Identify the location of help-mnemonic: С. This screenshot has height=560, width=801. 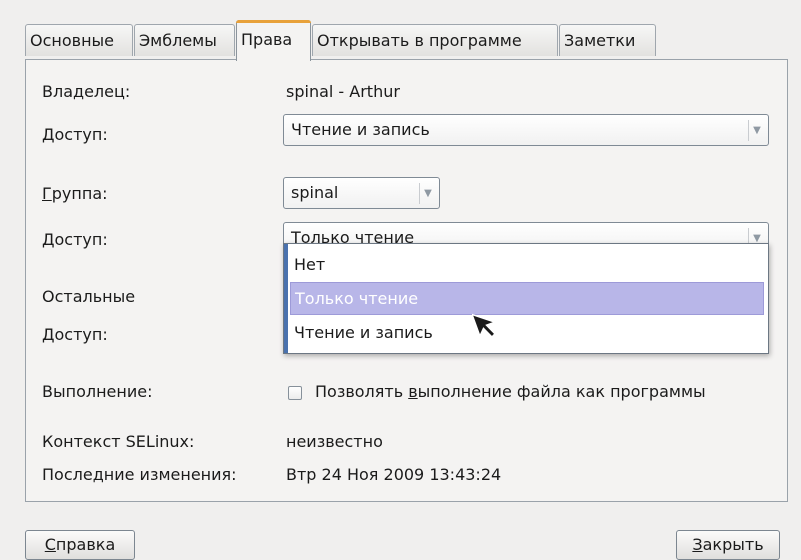
(50, 544).